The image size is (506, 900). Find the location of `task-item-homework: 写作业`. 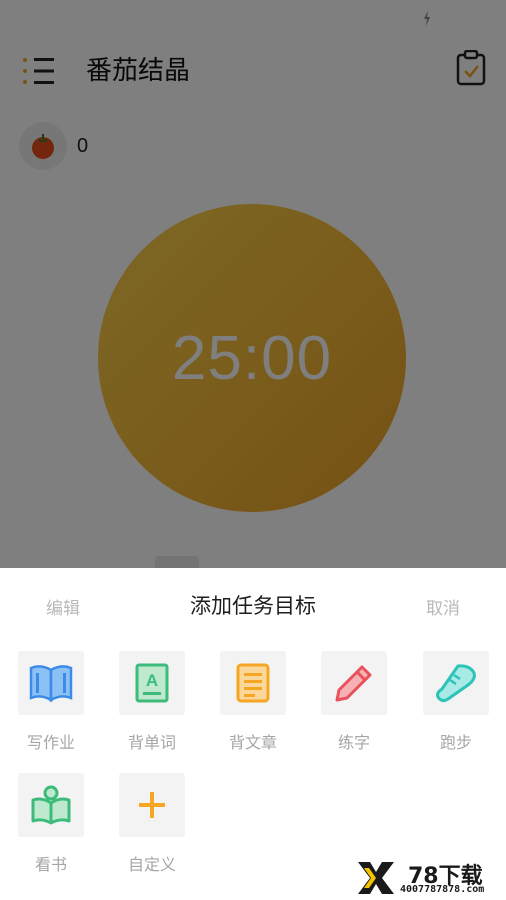

task-item-homework: 写作业 is located at coordinates (51, 702).